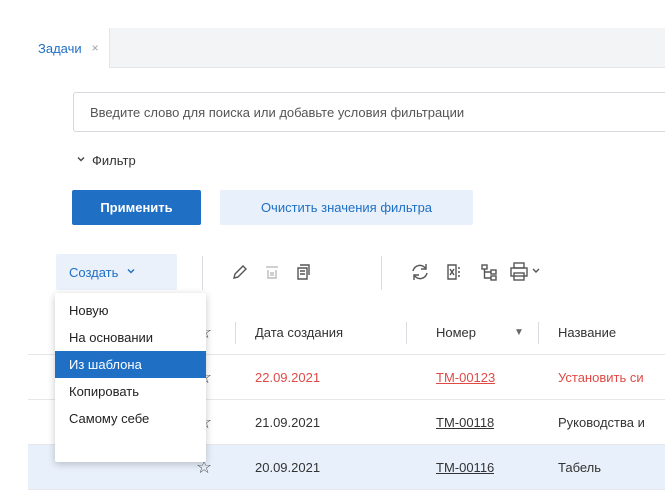  What do you see at coordinates (60, 48) in the screenshot?
I see `tab-label: Задачи` at bounding box center [60, 48].